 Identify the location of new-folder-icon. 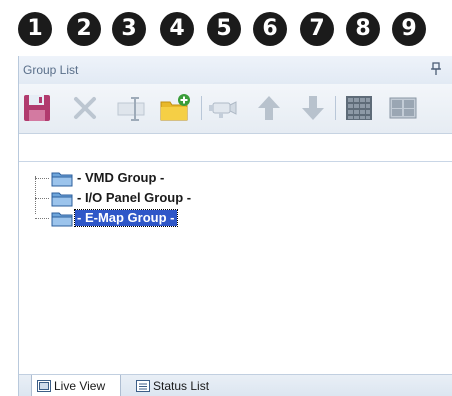
(175, 108).